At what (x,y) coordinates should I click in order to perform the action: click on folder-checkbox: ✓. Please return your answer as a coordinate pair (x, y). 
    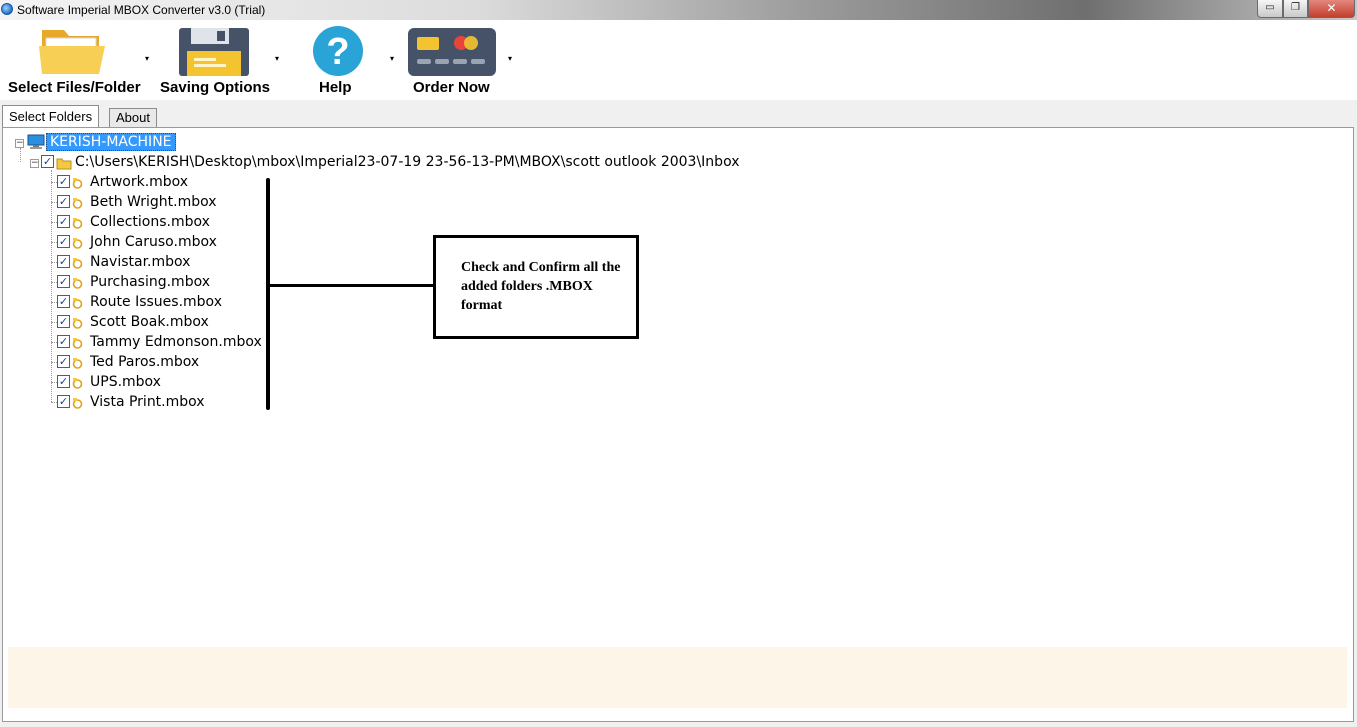
    Looking at the image, I should click on (47, 161).